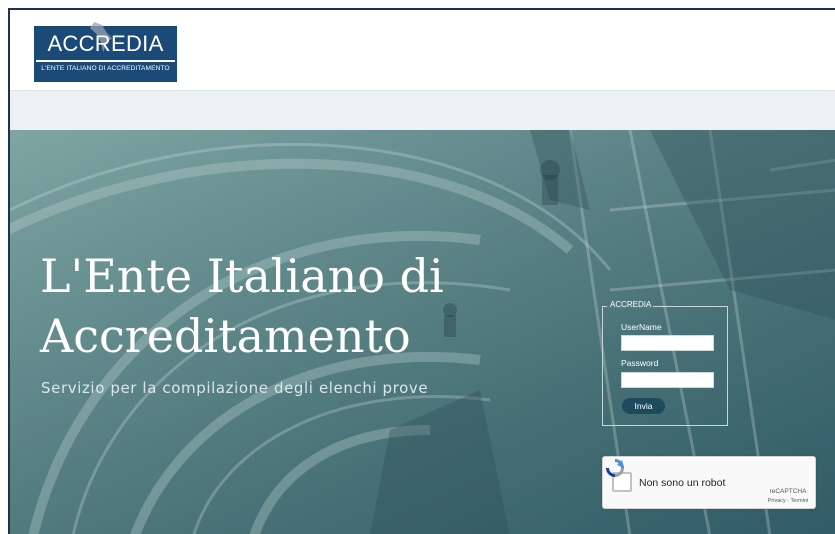  I want to click on logo-subtitle: L'ENTE ITALIANO DI ACCREDITAMENTO, so click(105, 68).